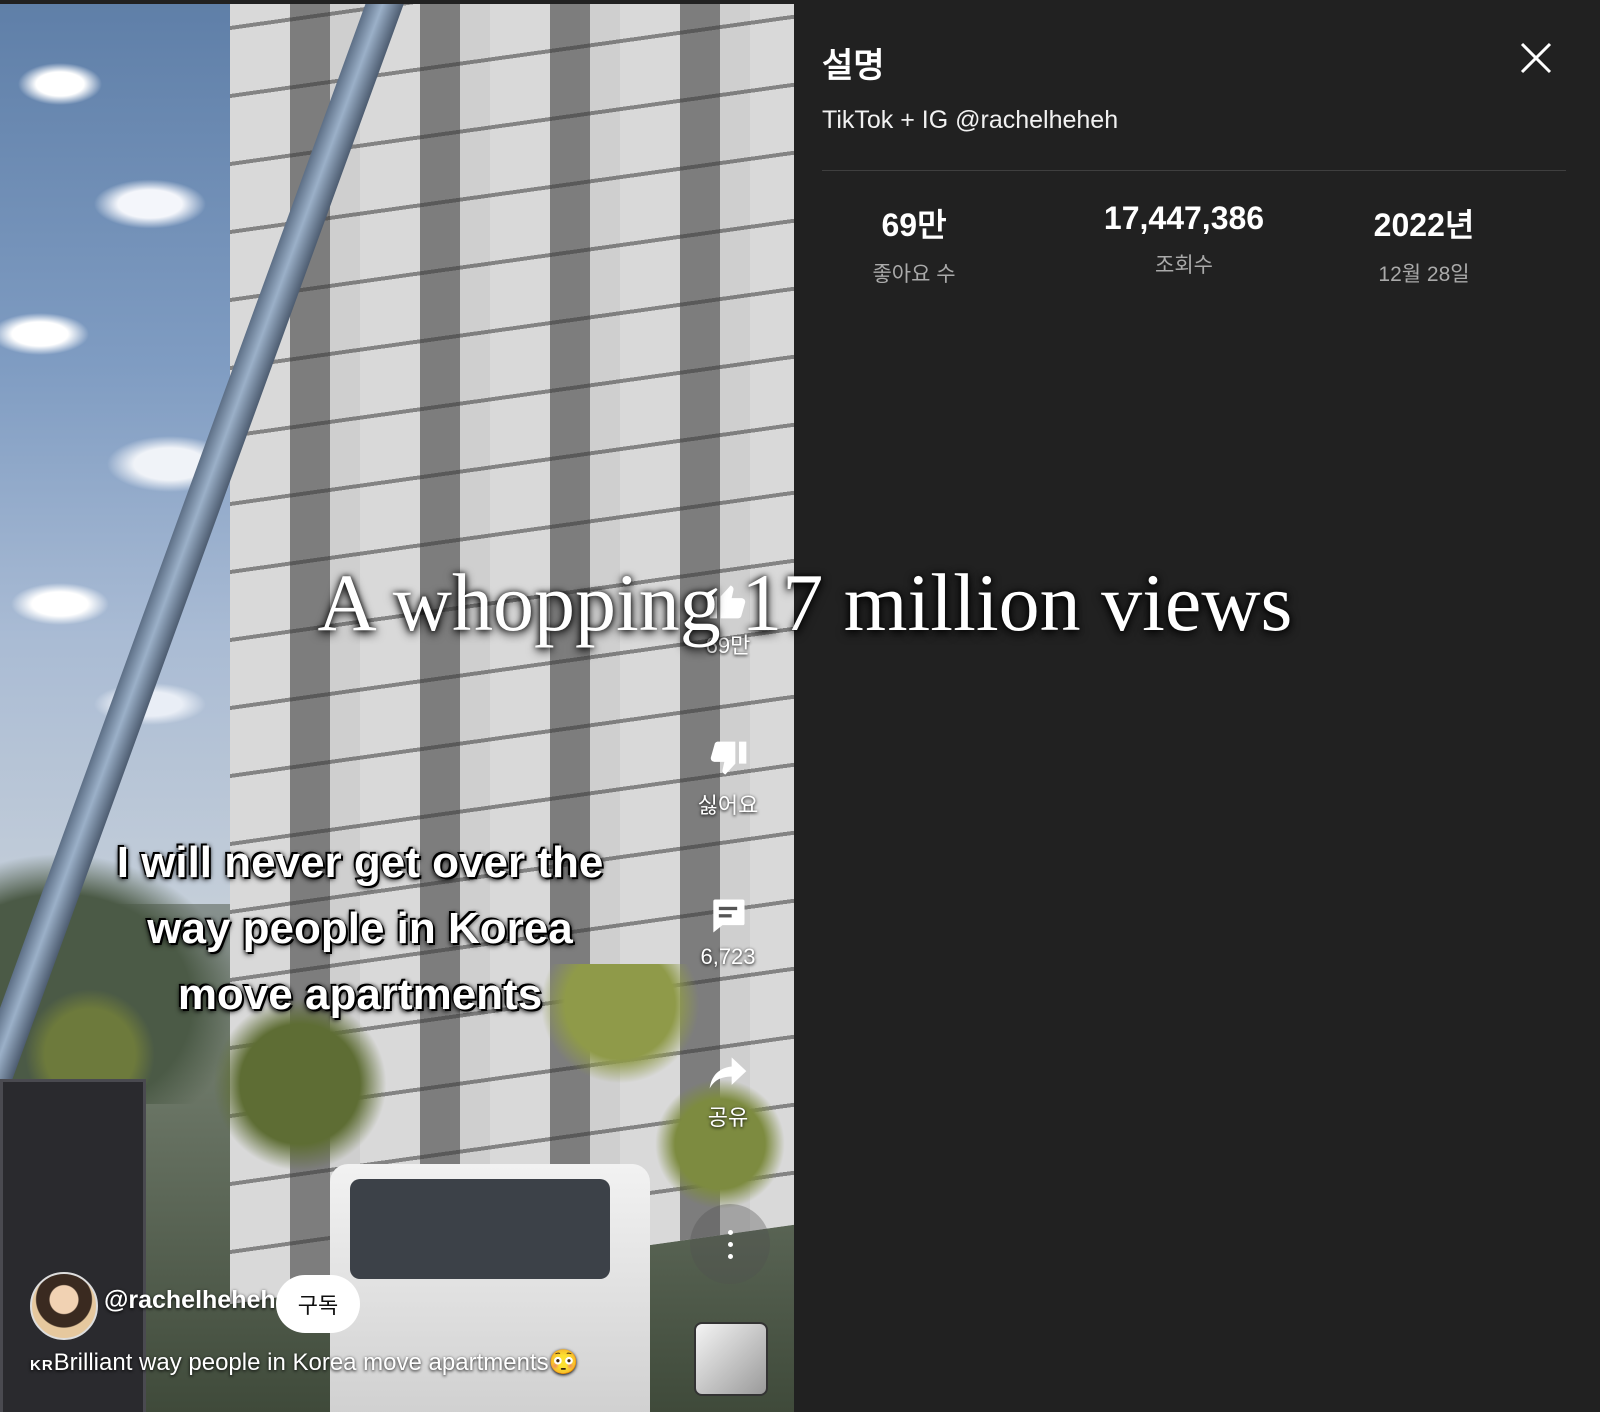  I want to click on comments-button: 6,723, so click(728, 932).